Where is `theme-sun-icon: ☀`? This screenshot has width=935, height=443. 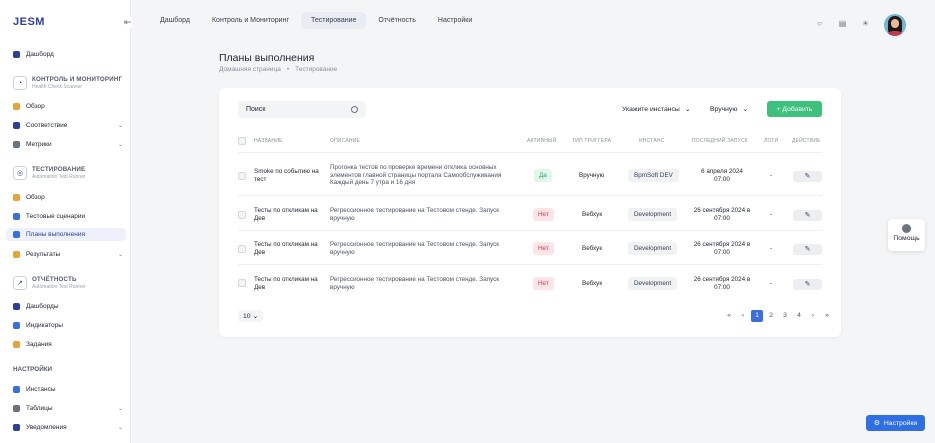 theme-sun-icon: ☀ is located at coordinates (865, 23).